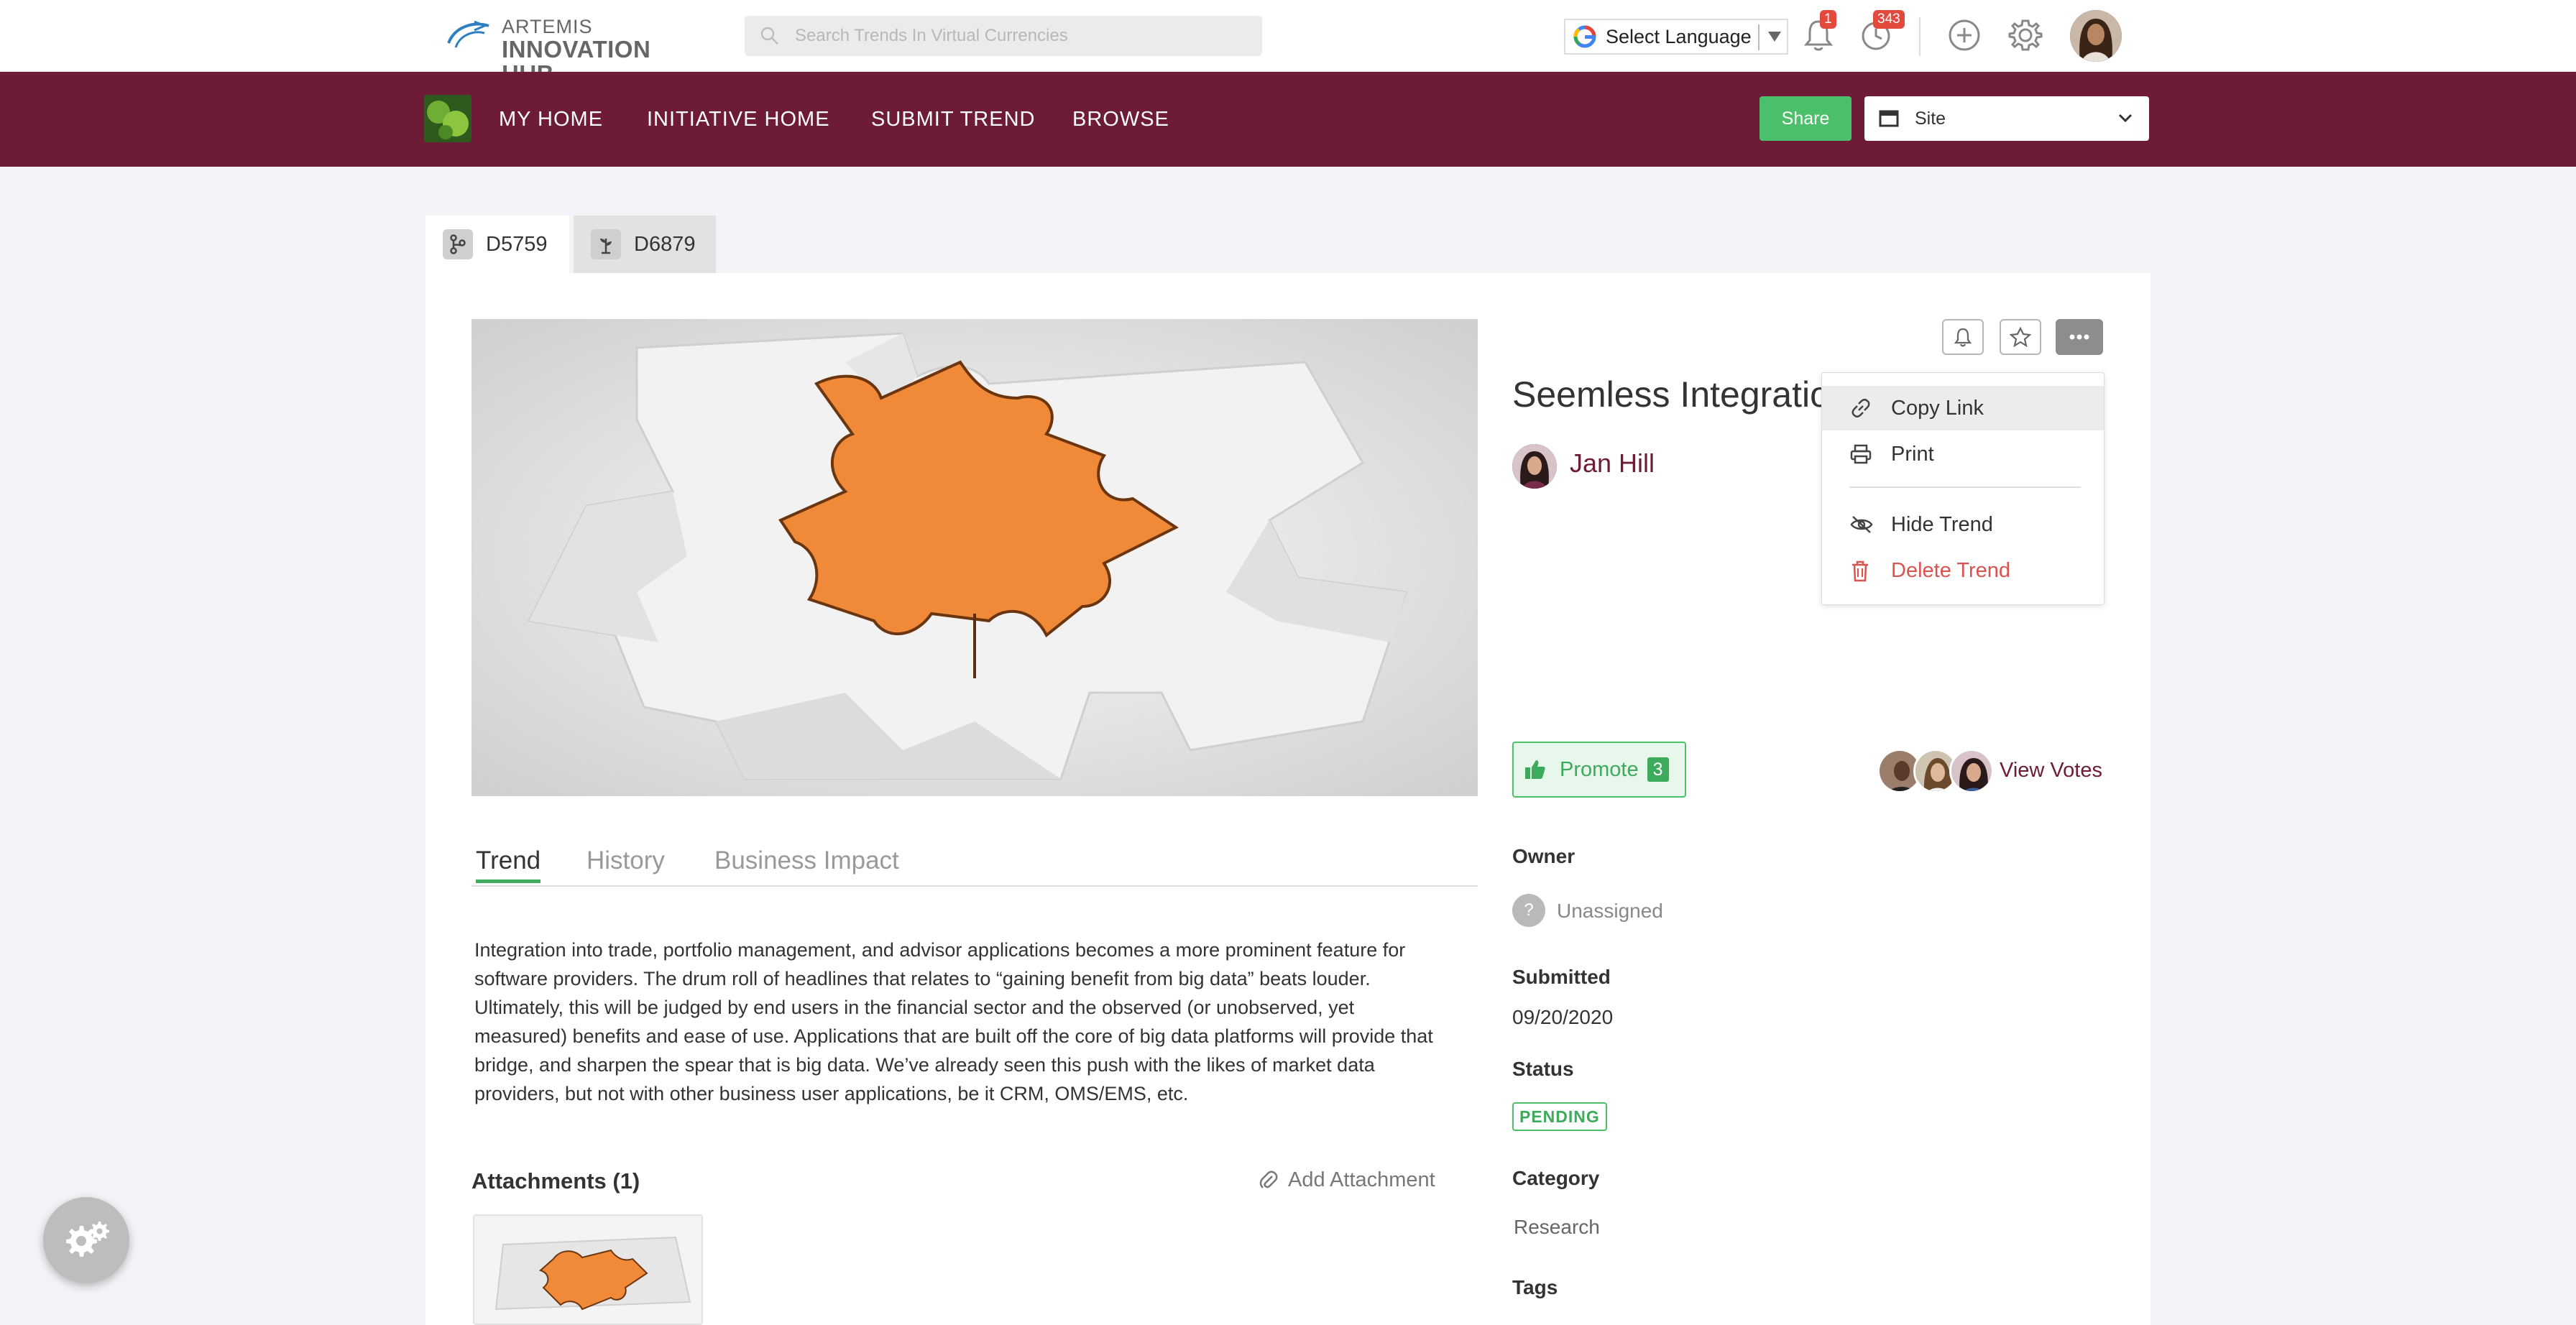 Image resolution: width=2576 pixels, height=1325 pixels. I want to click on promote-button: Promote 3, so click(1599, 770).